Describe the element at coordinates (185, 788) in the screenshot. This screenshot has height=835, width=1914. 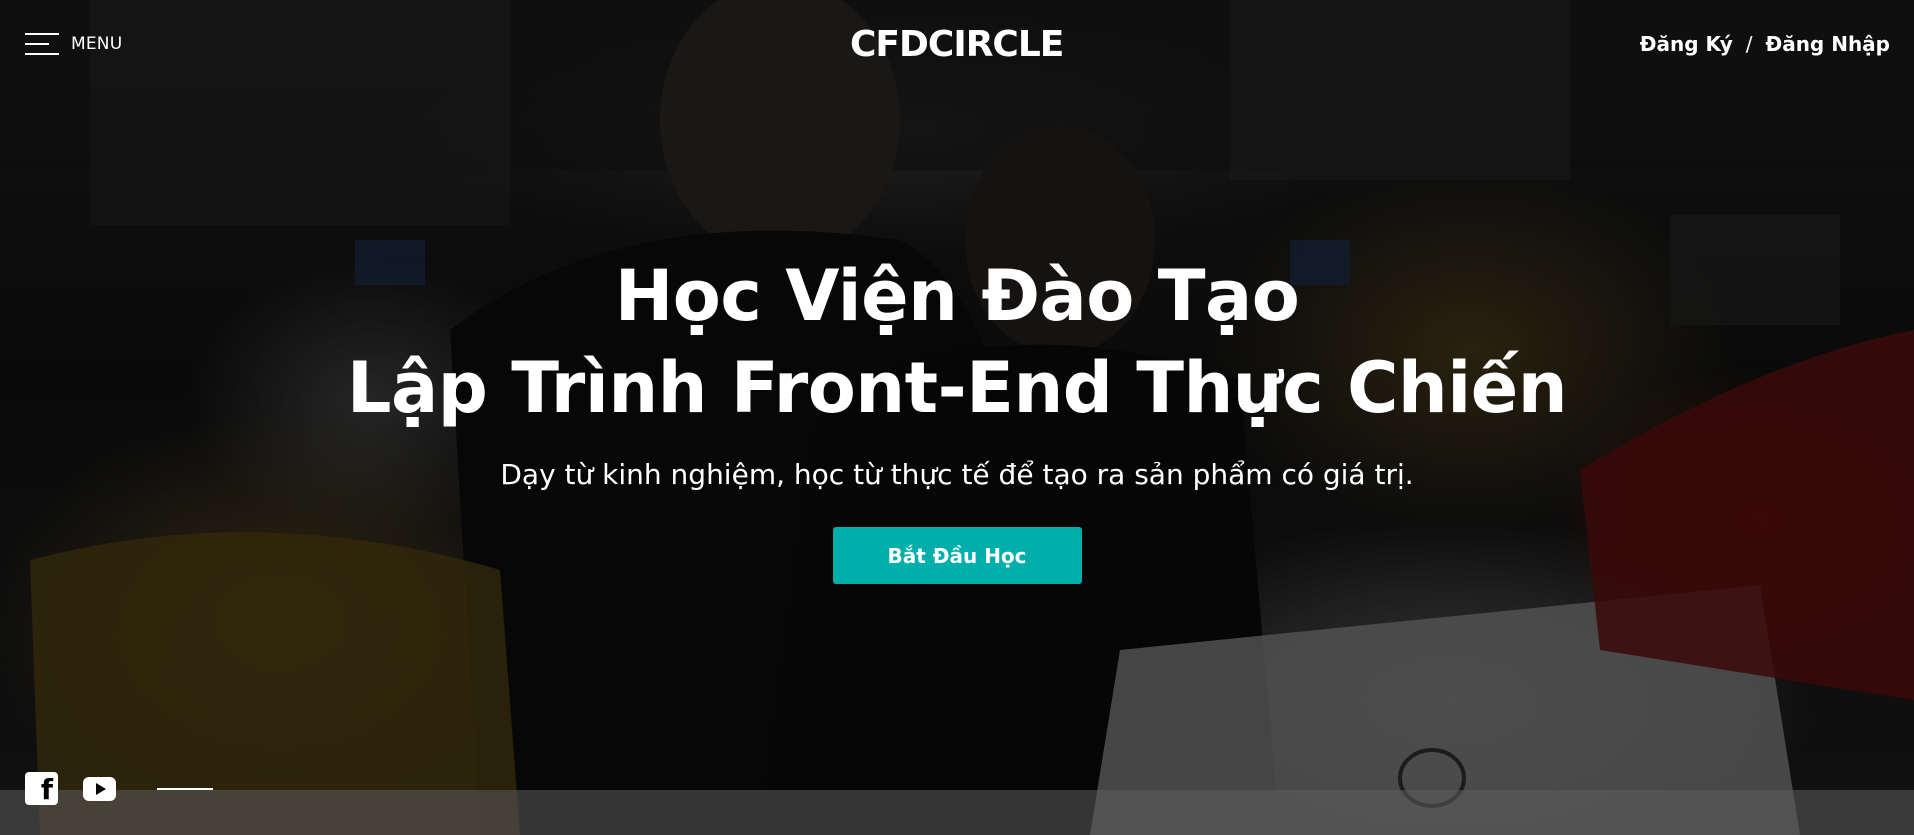
I see `social-divider` at that location.